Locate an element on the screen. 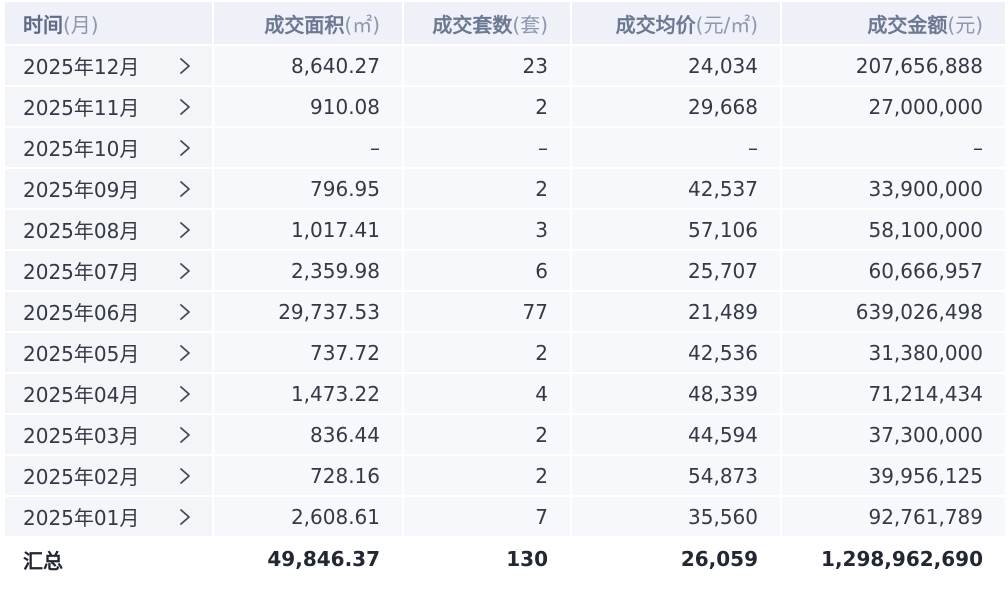 This screenshot has height=592, width=1008. area-cell: 8,640.27 is located at coordinates (308, 65).